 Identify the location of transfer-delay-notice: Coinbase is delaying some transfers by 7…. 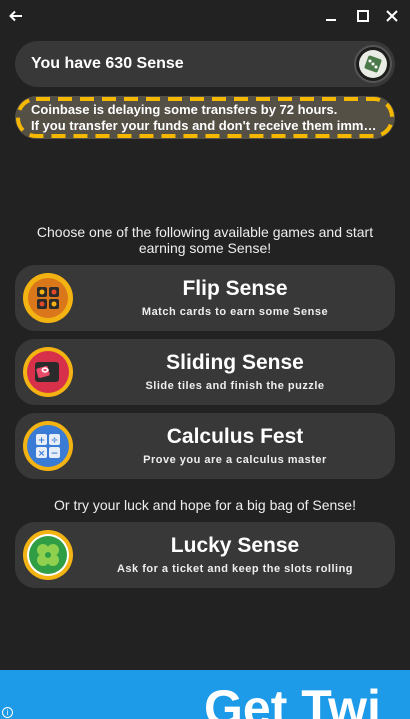
(205, 117).